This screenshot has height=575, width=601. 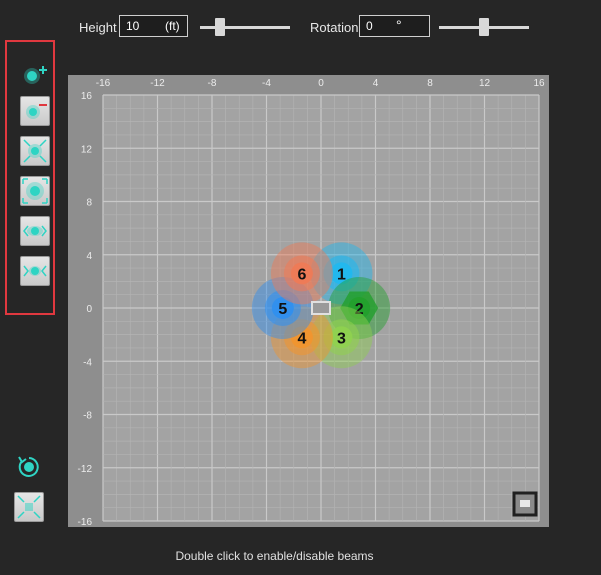 What do you see at coordinates (220, 27) in the screenshot?
I see `height-slider-thumb` at bounding box center [220, 27].